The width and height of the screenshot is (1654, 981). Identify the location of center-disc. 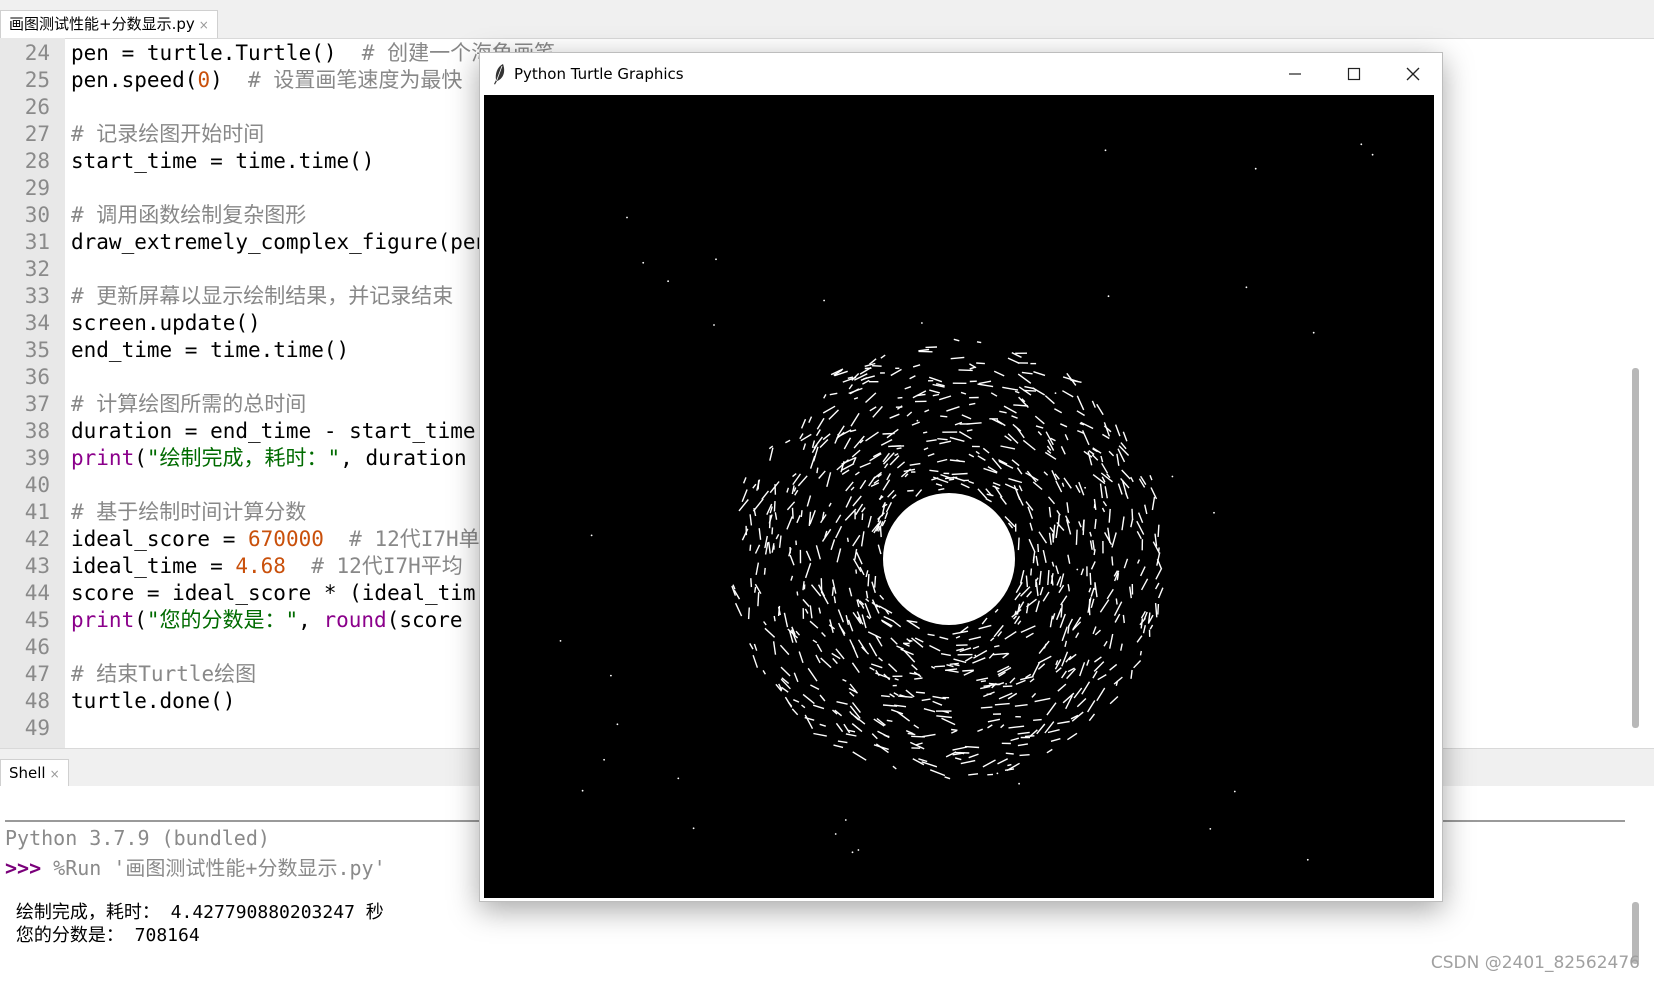
(949, 559).